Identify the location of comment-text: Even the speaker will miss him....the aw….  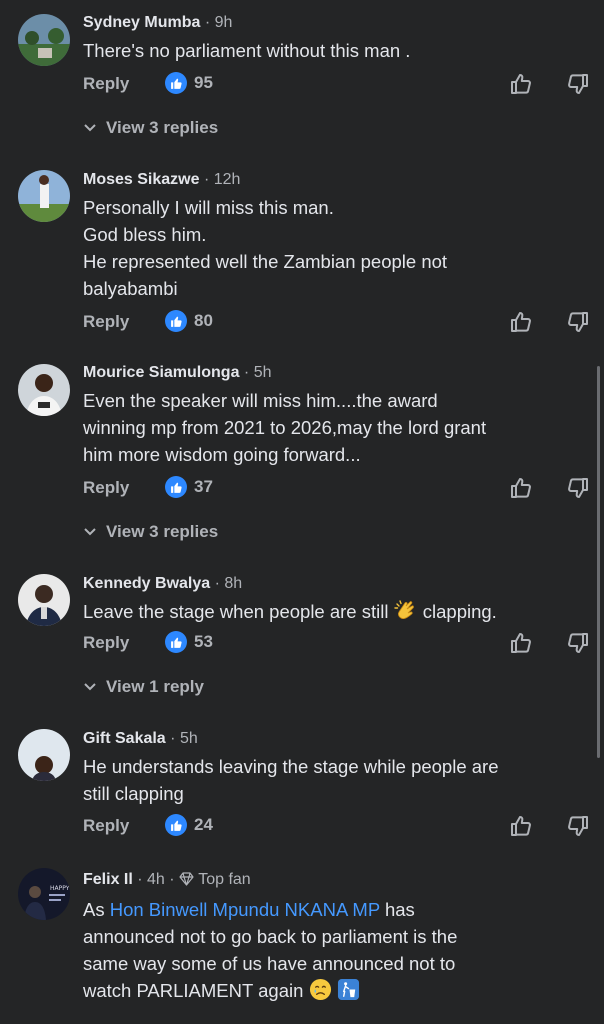
(335, 427).